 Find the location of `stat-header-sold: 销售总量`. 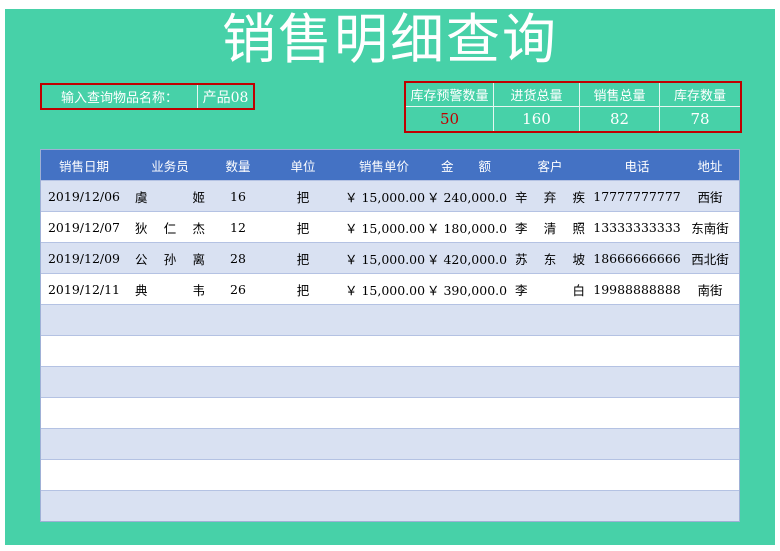

stat-header-sold: 销售总量 is located at coordinates (620, 95).